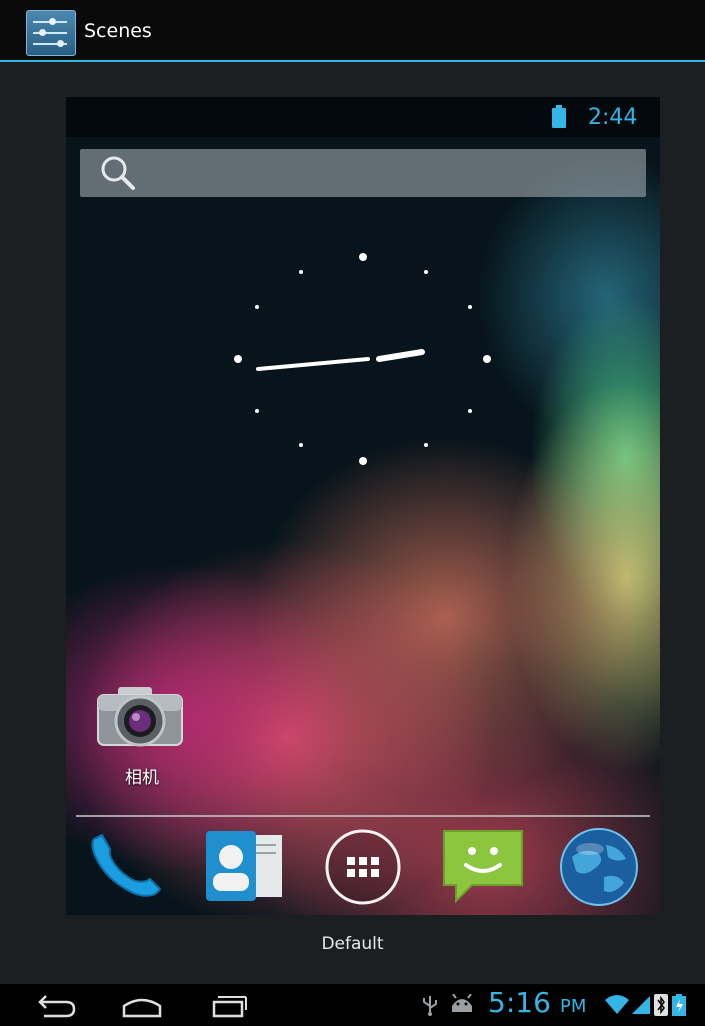 This screenshot has width=705, height=1026. What do you see at coordinates (617, 1004) in the screenshot?
I see `wifi-icon` at bounding box center [617, 1004].